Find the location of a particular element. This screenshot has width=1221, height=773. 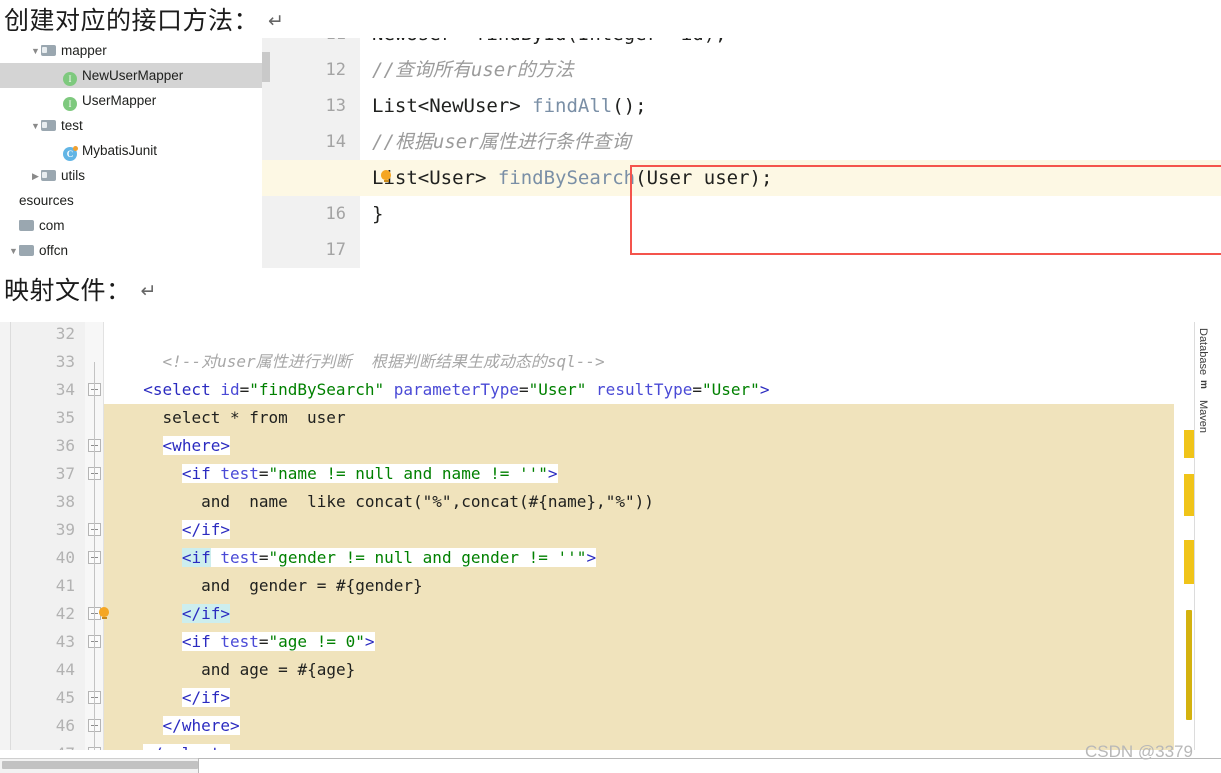

line-number: 17 is located at coordinates (335, 250).